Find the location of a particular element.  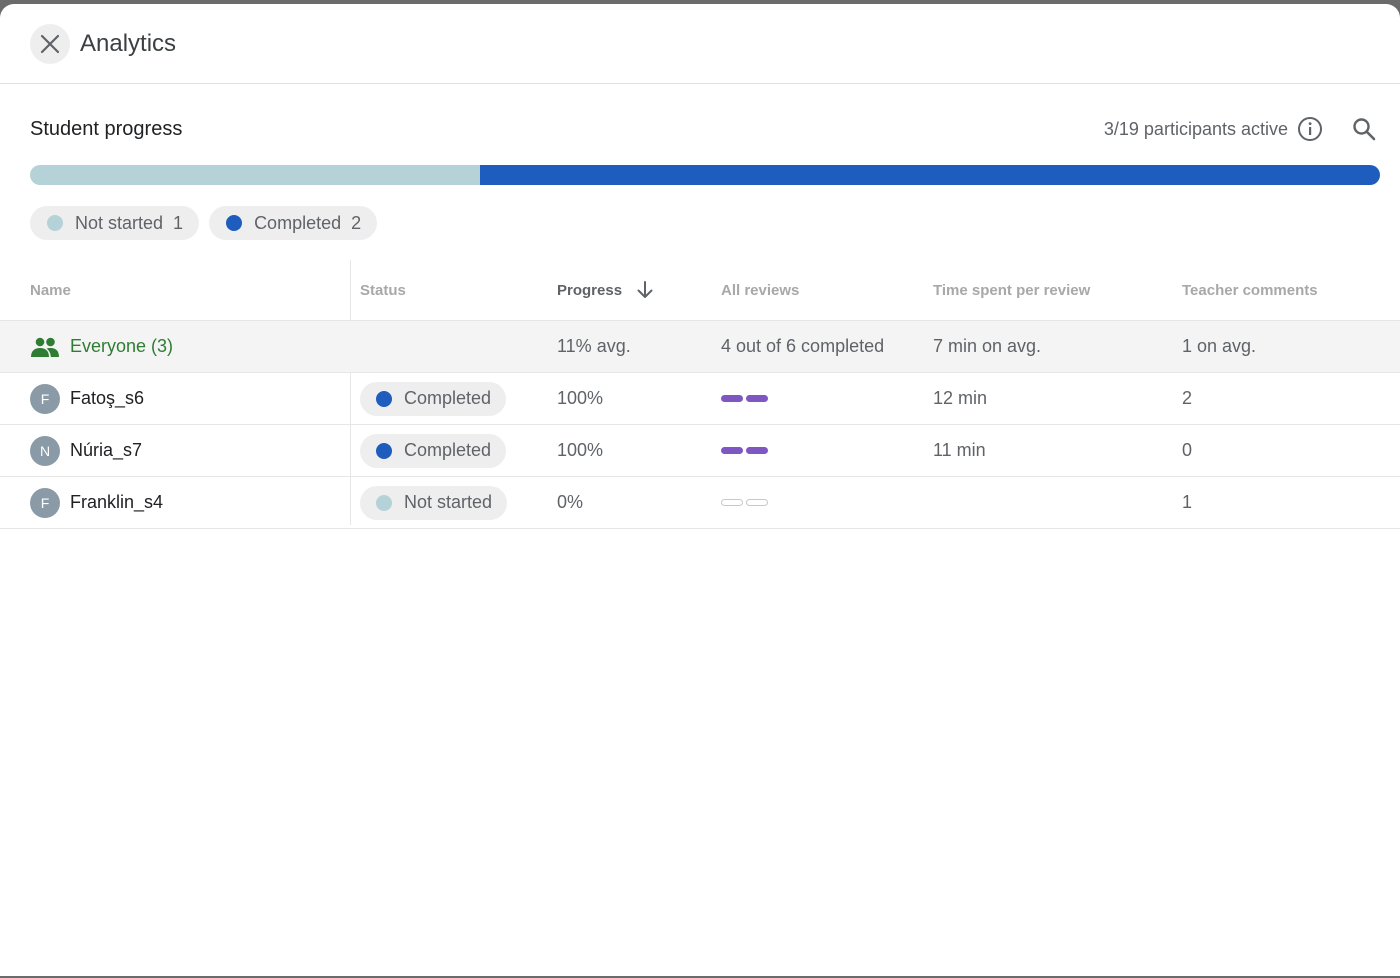

dialog-header: Analytics is located at coordinates (700, 44).